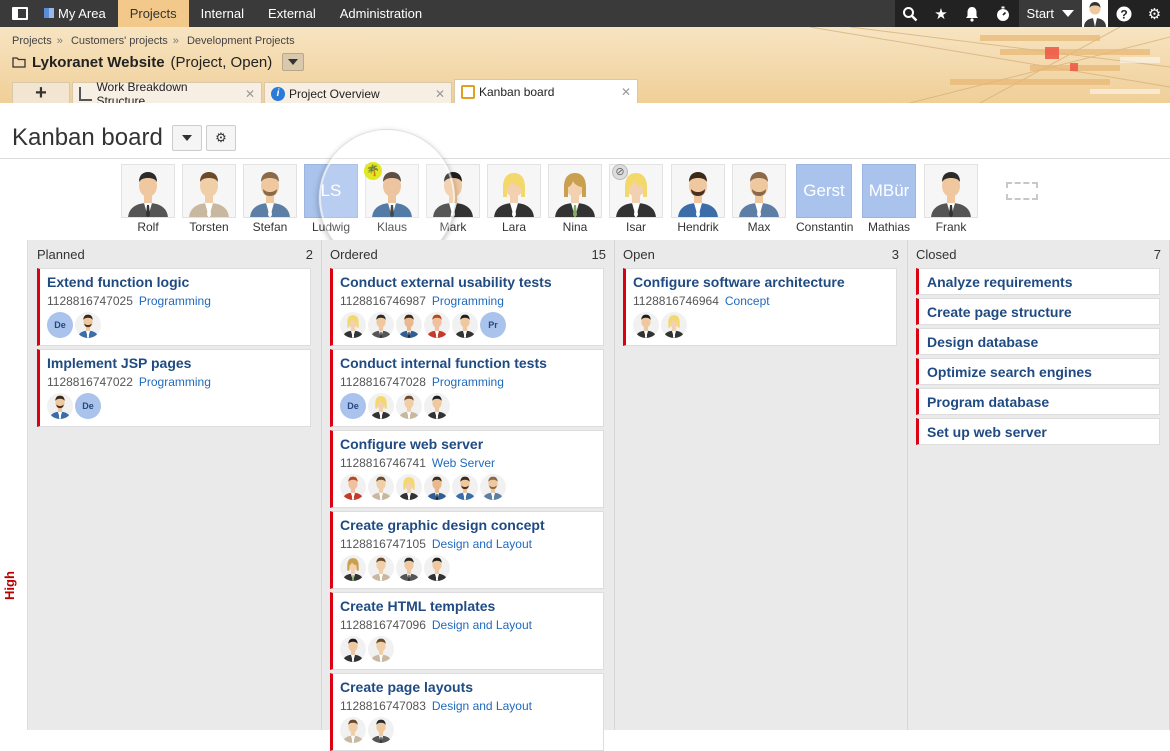 Image resolution: width=1170 pixels, height=751 pixels. I want to click on card-title: Configure software architecture, so click(760, 282).